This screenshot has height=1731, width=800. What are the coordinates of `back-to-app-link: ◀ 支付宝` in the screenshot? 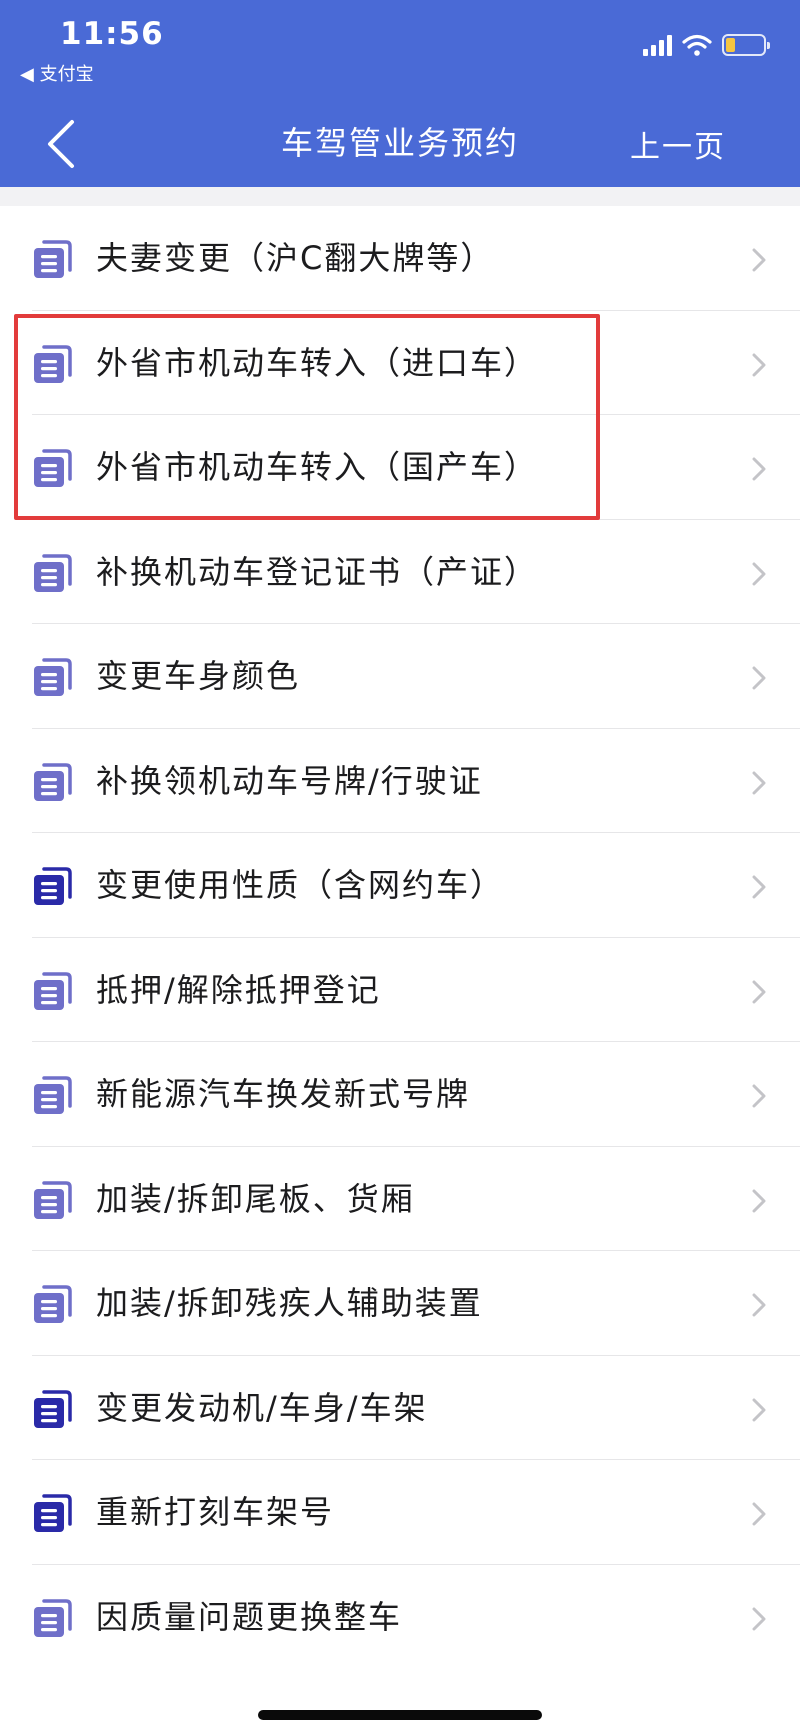 It's located at (57, 73).